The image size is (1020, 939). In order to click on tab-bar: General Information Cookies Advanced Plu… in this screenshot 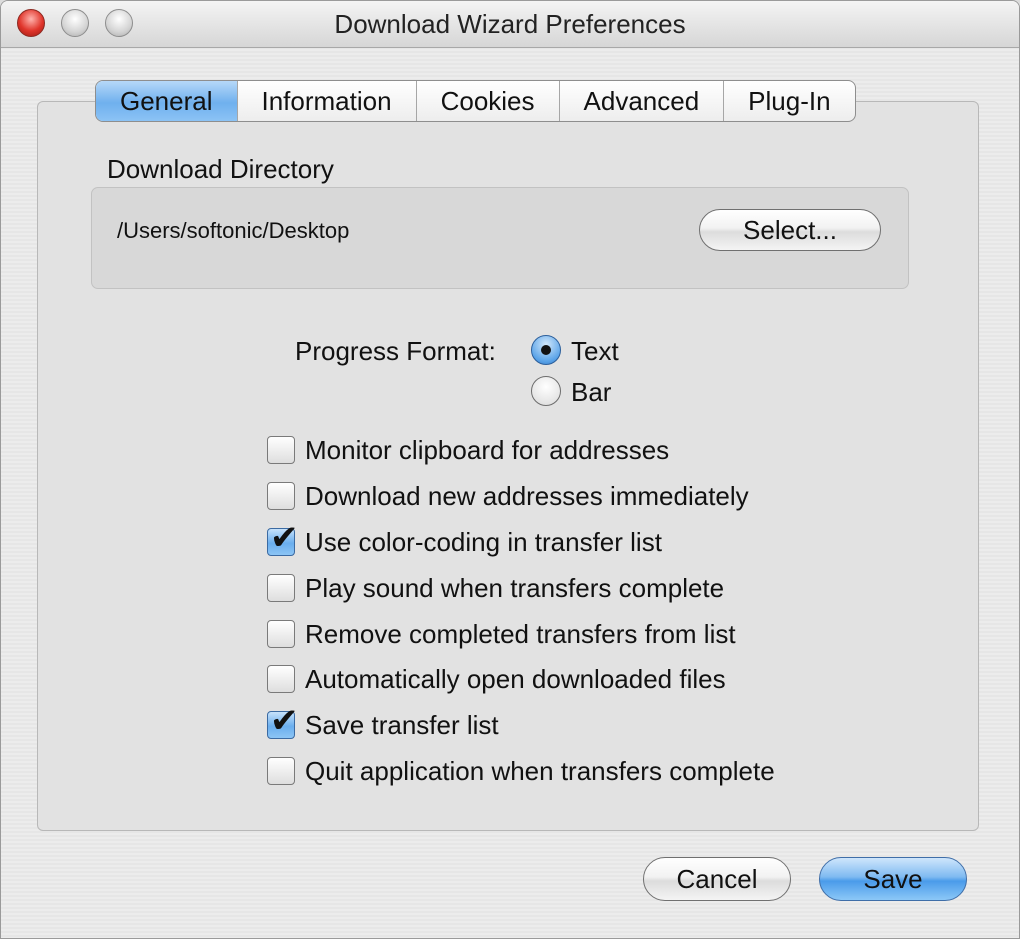, I will do `click(475, 101)`.